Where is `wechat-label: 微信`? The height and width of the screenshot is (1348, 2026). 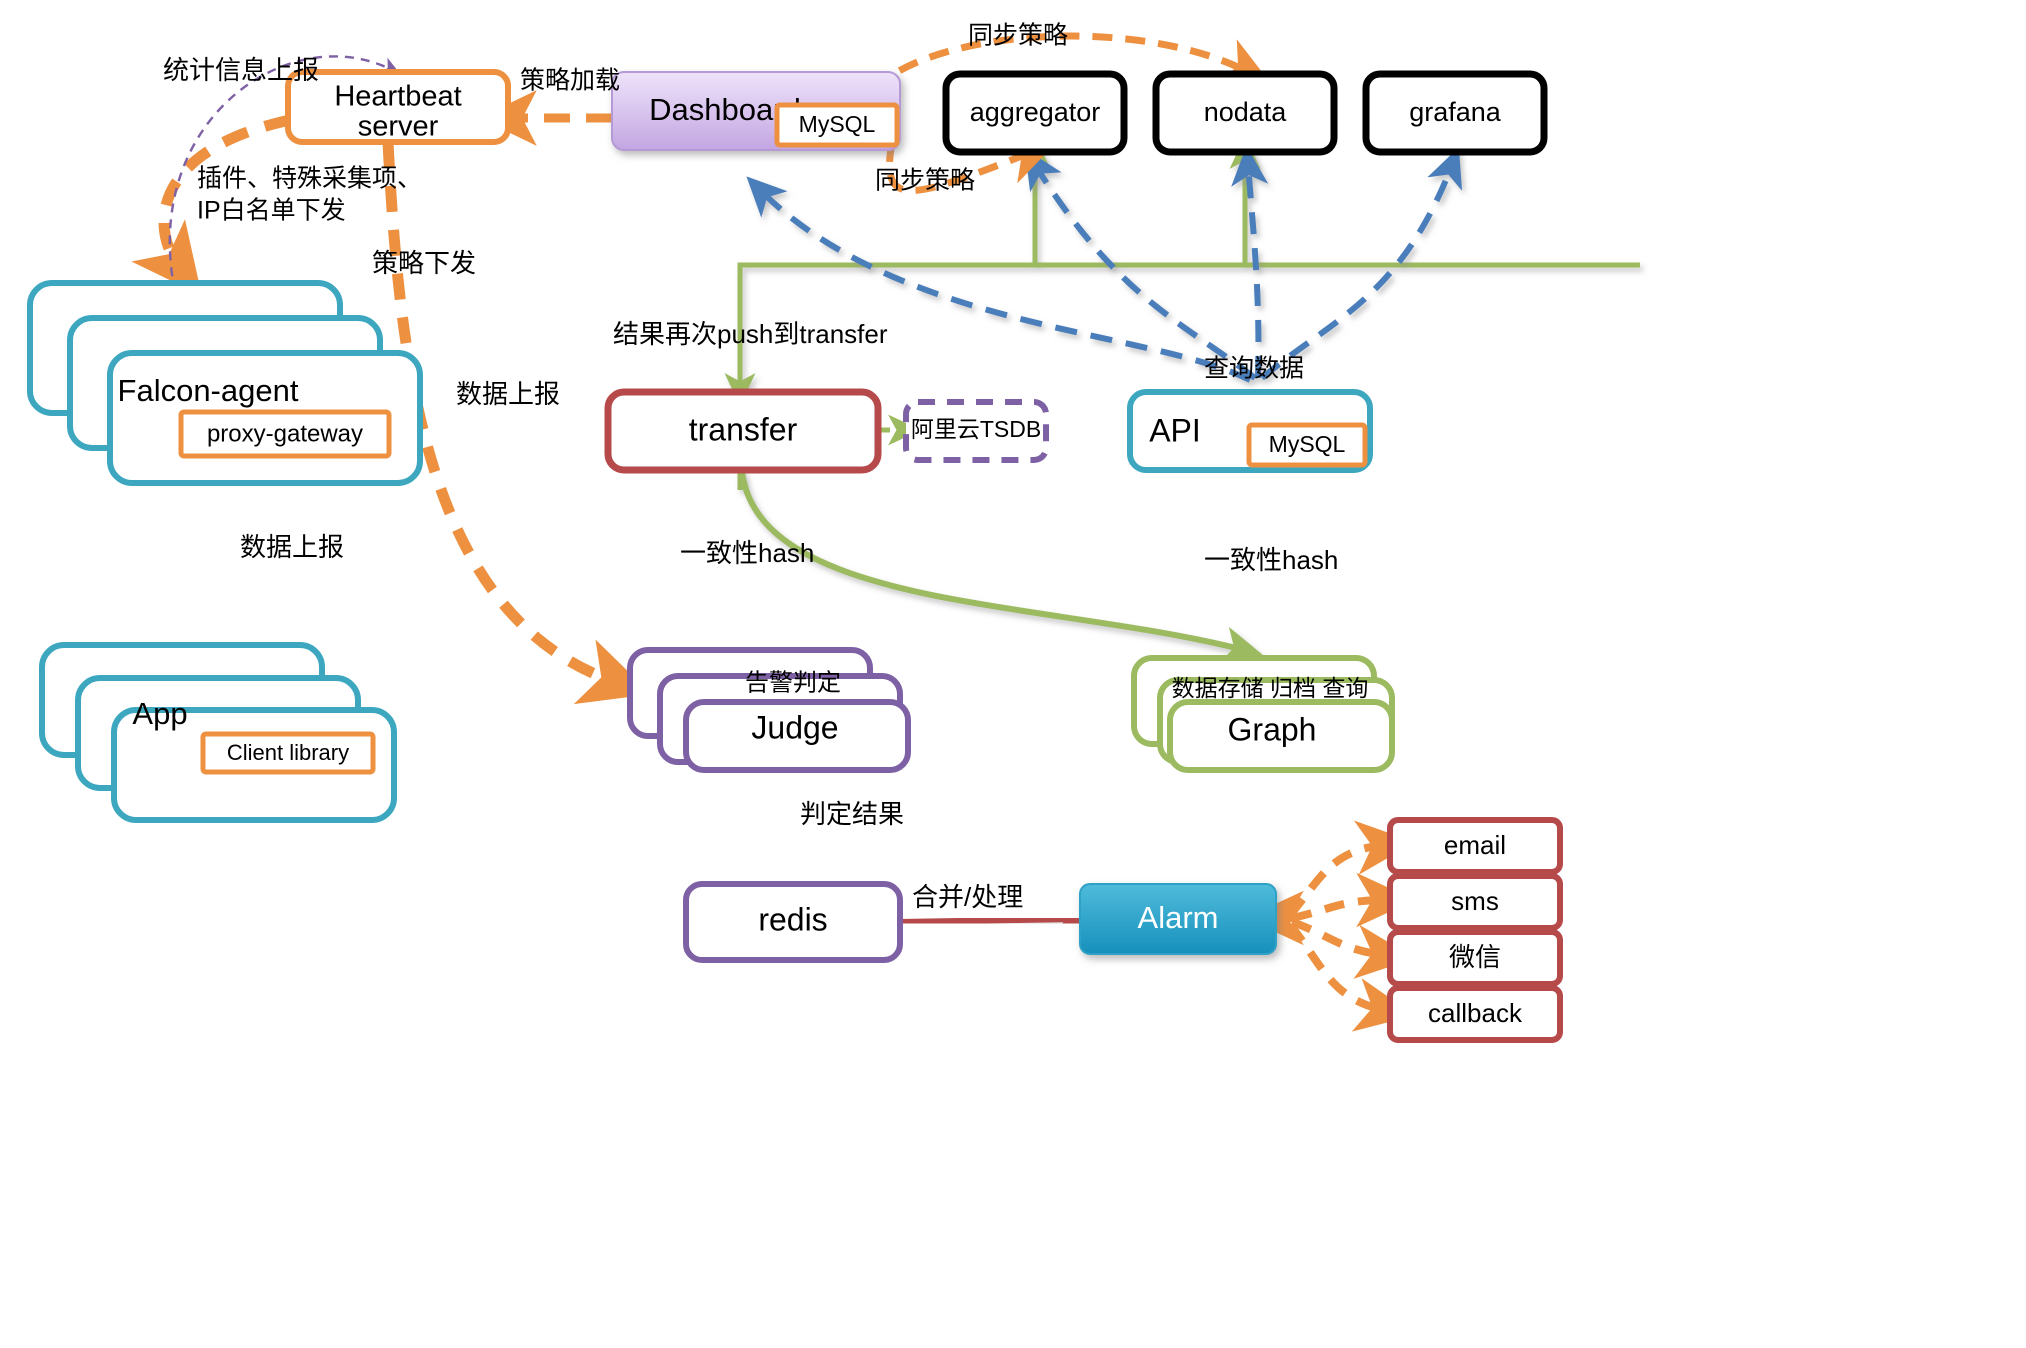
wechat-label: 微信 is located at coordinates (1475, 957).